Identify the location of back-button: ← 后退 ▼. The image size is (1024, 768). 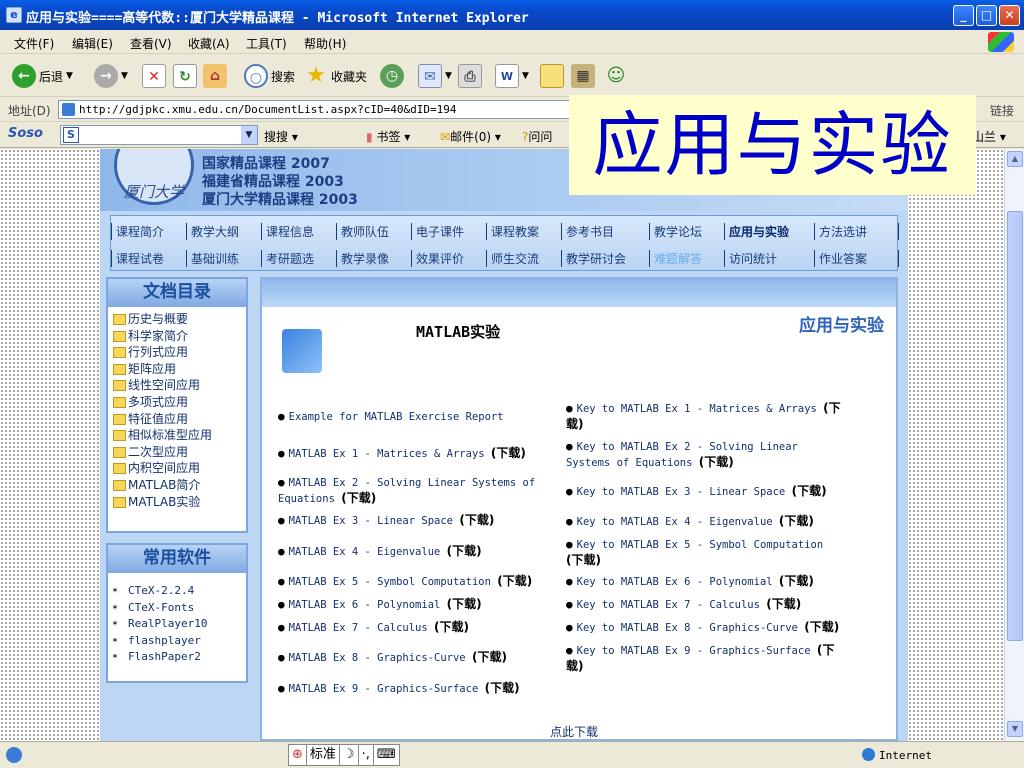
(42, 76).